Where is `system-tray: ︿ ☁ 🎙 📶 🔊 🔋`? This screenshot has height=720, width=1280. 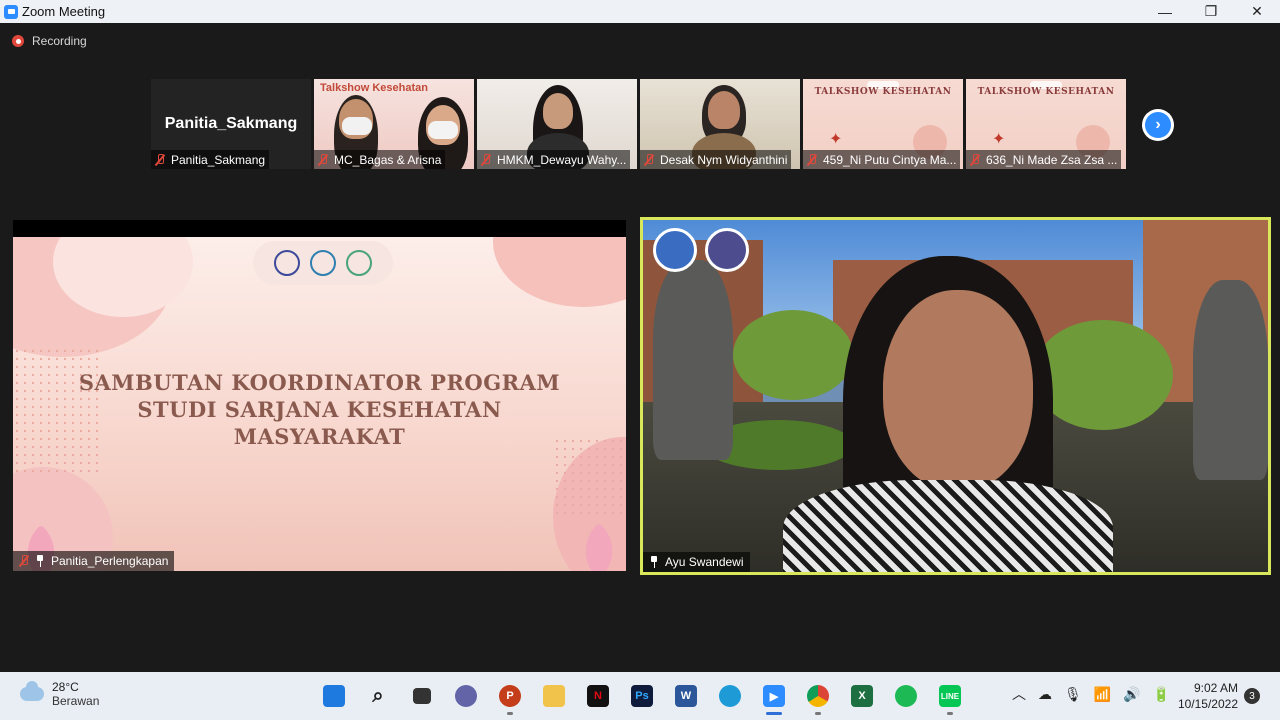 system-tray: ︿ ☁ 🎙 📶 🔊 🔋 is located at coordinates (1091, 694).